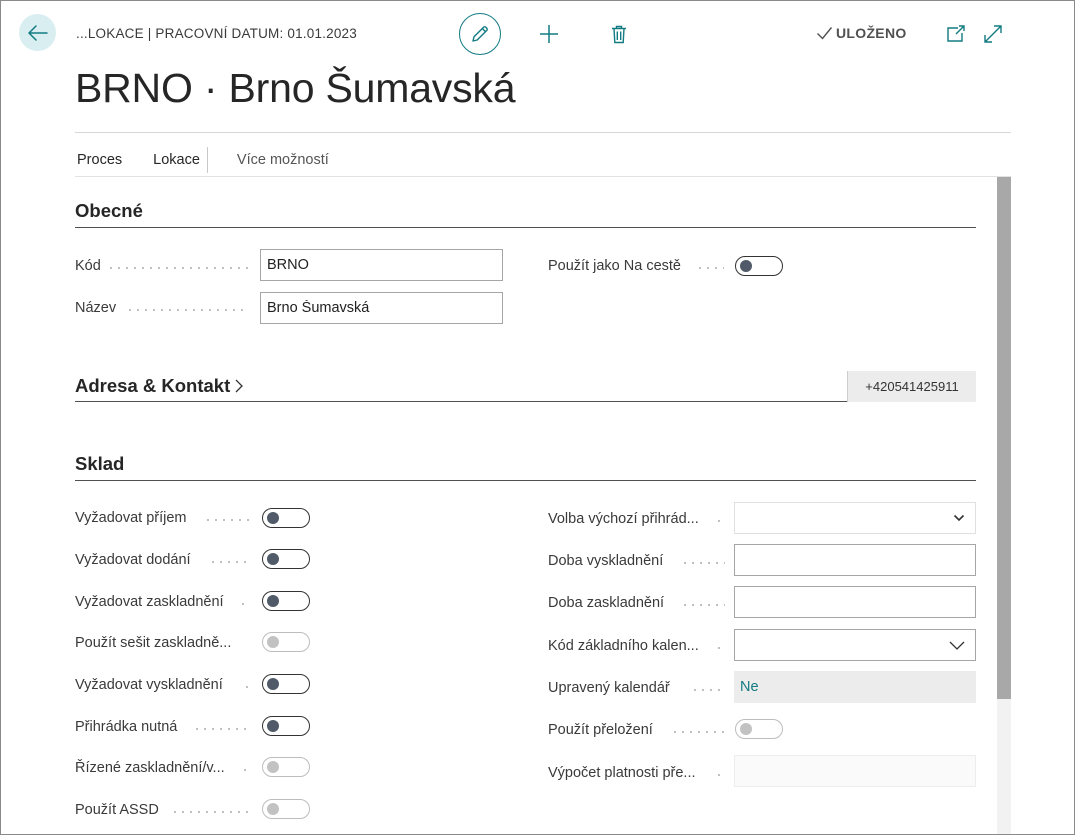  Describe the element at coordinates (855, 602) in the screenshot. I see `inbound-handling-time-field` at that location.